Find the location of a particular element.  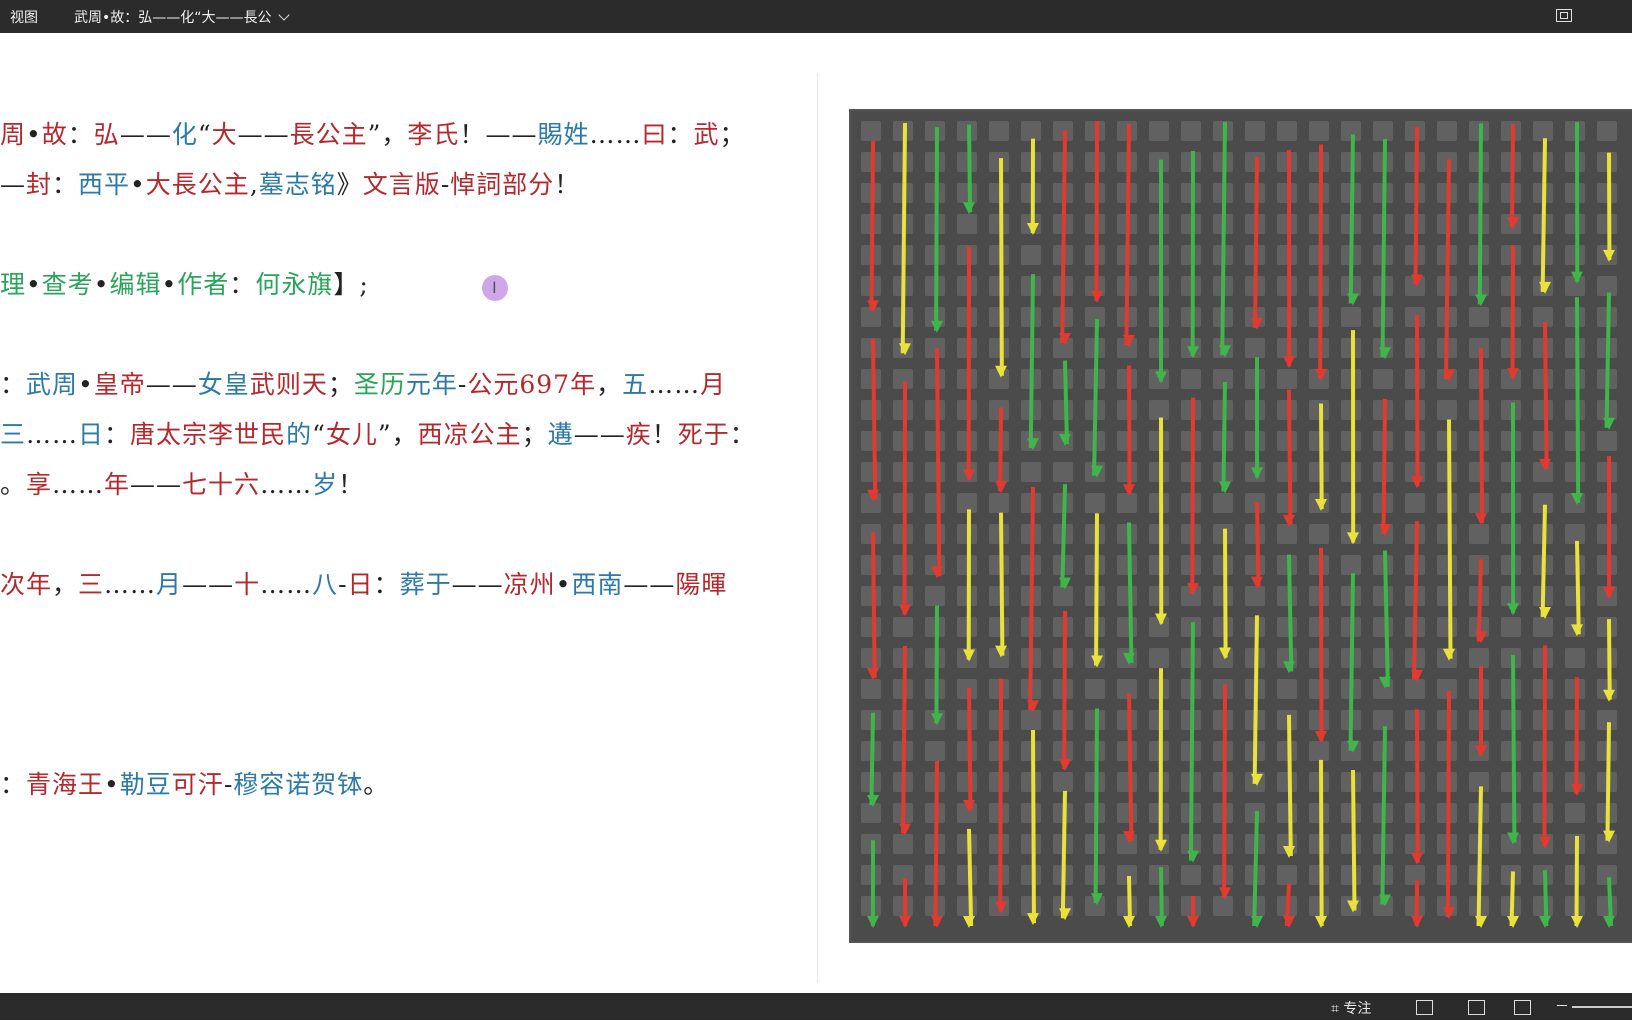

document-line: 。享……年——七十六……岁！ is located at coordinates (182, 483).